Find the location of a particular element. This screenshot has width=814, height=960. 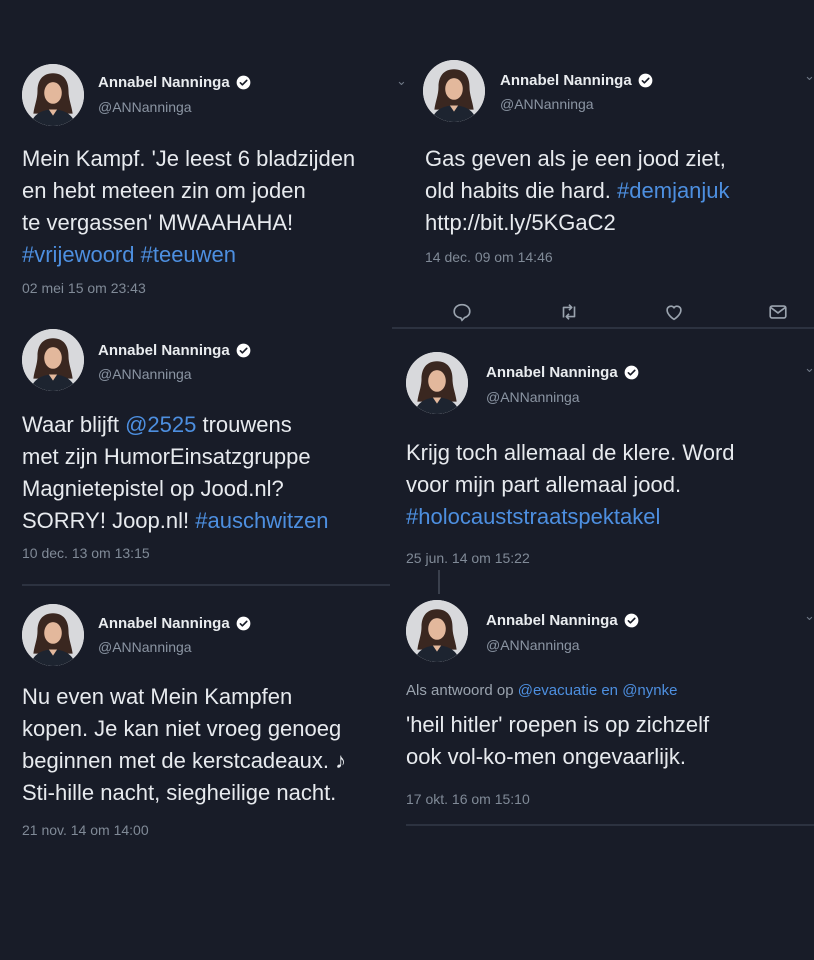

text-run: en hebt meteen zin om joden is located at coordinates (164, 190).